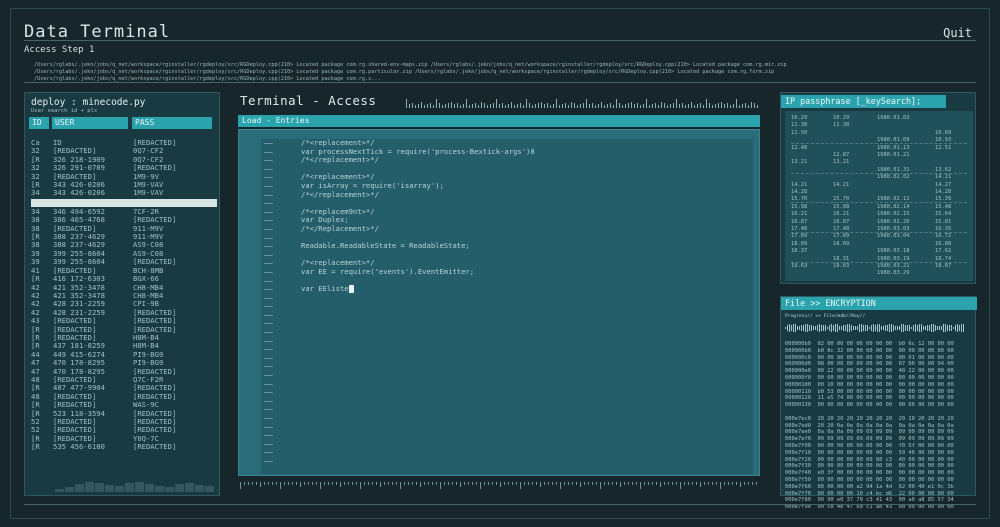  I want to click on table-row: [R [REDACTED] WAS-9C, so click(124, 405).